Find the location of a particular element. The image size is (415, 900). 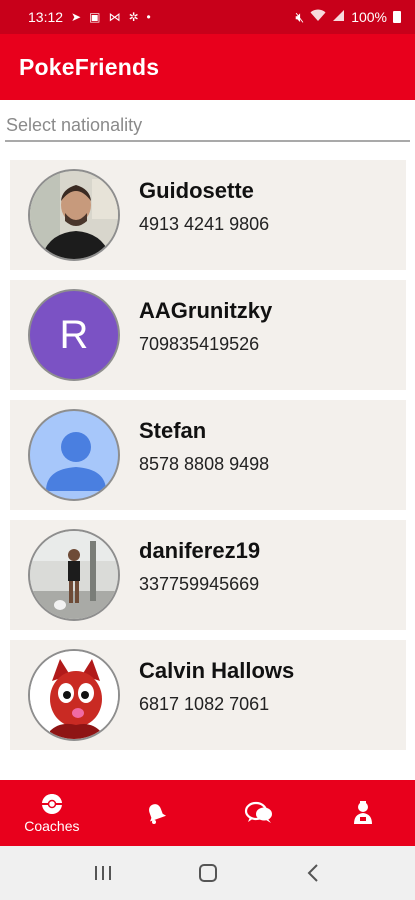

home-button is located at coordinates (208, 873).